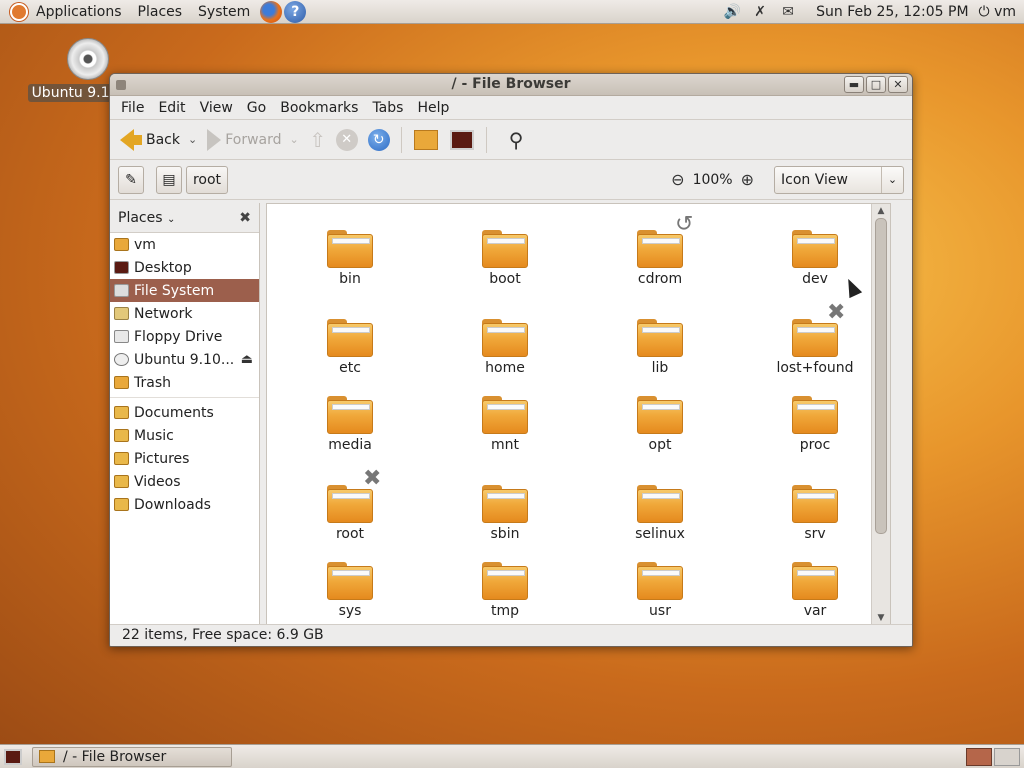 Image resolution: width=1024 pixels, height=768 pixels. What do you see at coordinates (132, 756) in the screenshot?
I see `taskbar-window-button: / - File Browser` at bounding box center [132, 756].